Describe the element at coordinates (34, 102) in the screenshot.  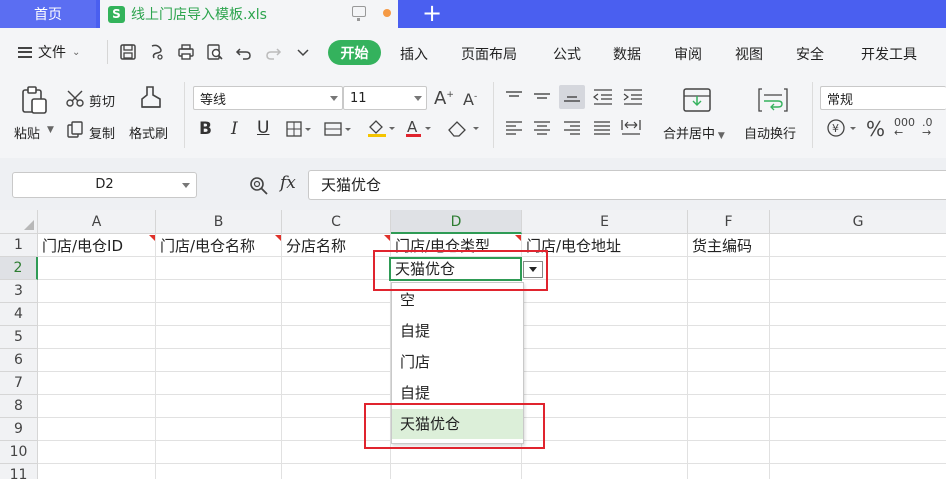
I see `paste-icon` at that location.